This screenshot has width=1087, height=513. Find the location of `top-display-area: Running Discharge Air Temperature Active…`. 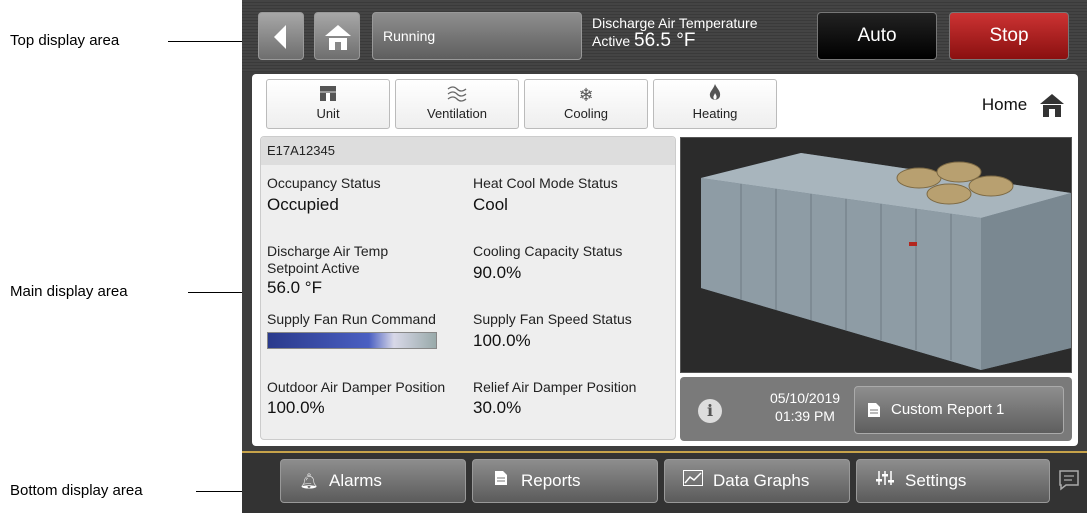

top-display-area: Running Discharge Air Temperature Active… is located at coordinates (664, 36).